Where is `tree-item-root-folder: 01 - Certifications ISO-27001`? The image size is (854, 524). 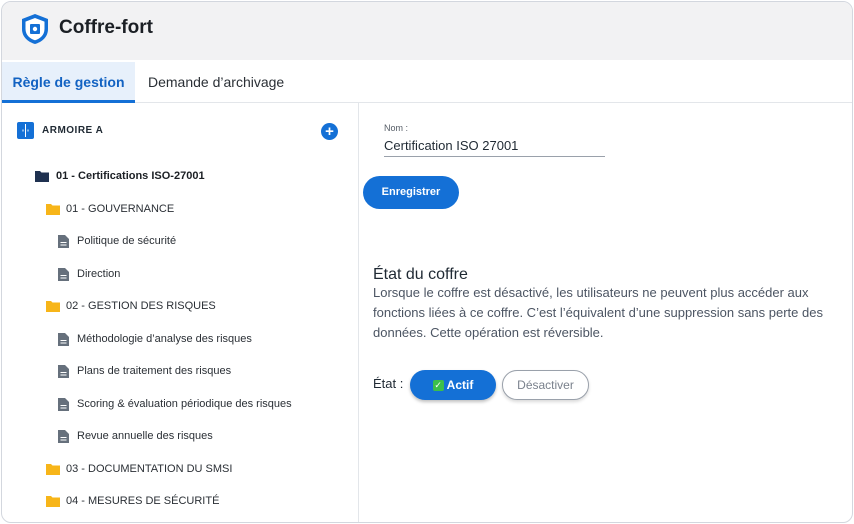 tree-item-root-folder: 01 - Certifications ISO-27001 is located at coordinates (185, 176).